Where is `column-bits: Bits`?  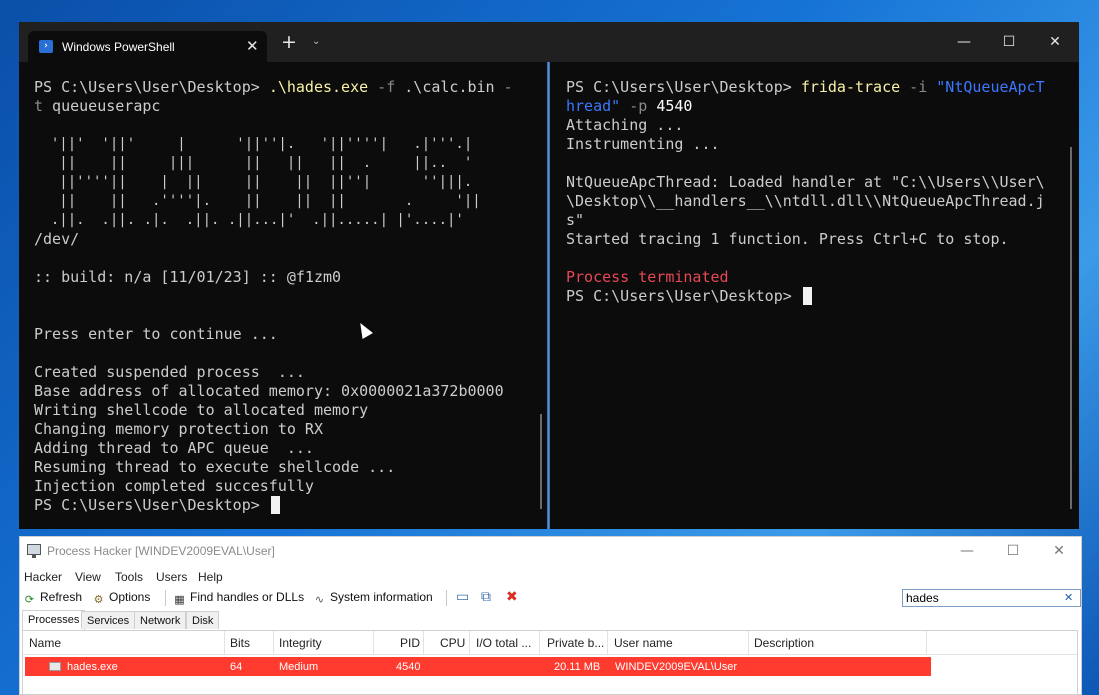 column-bits: Bits is located at coordinates (240, 643).